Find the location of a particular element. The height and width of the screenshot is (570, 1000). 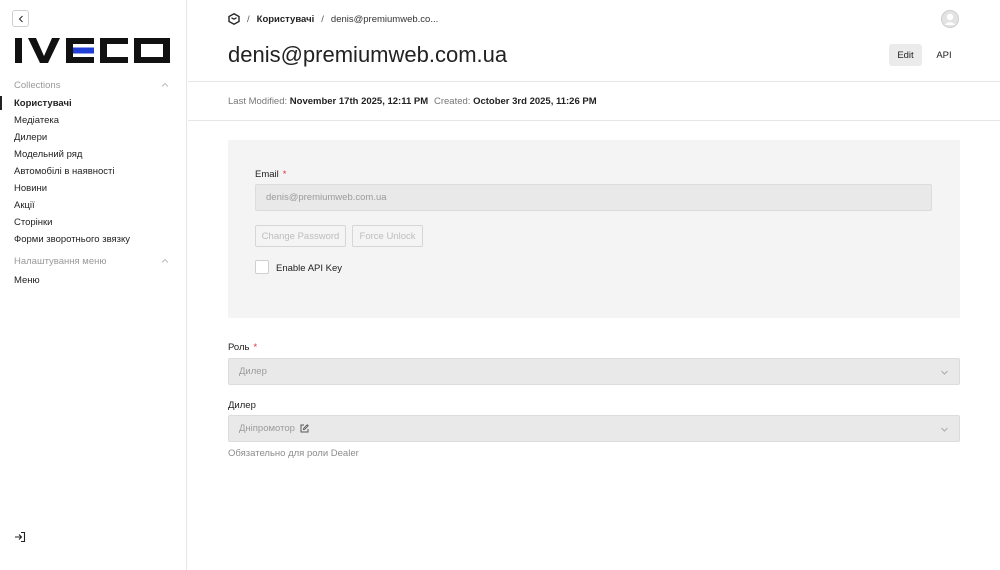

group-label-menu-settings: Налаштування меню is located at coordinates (60, 261).